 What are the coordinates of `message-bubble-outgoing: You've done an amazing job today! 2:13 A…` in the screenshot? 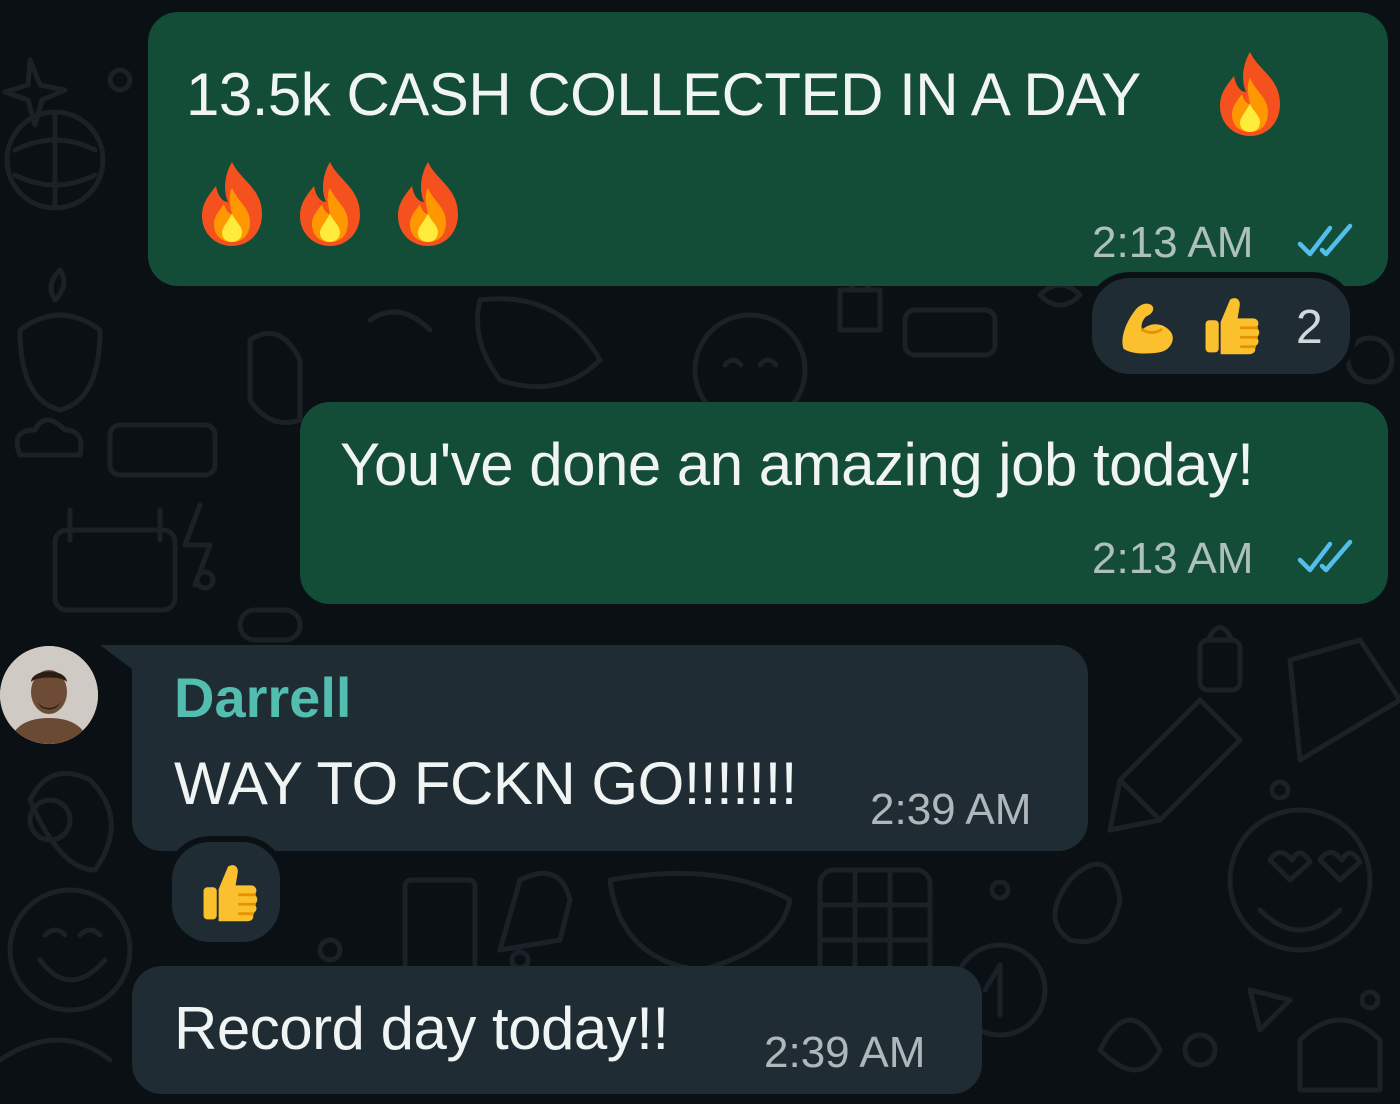 It's located at (844, 503).